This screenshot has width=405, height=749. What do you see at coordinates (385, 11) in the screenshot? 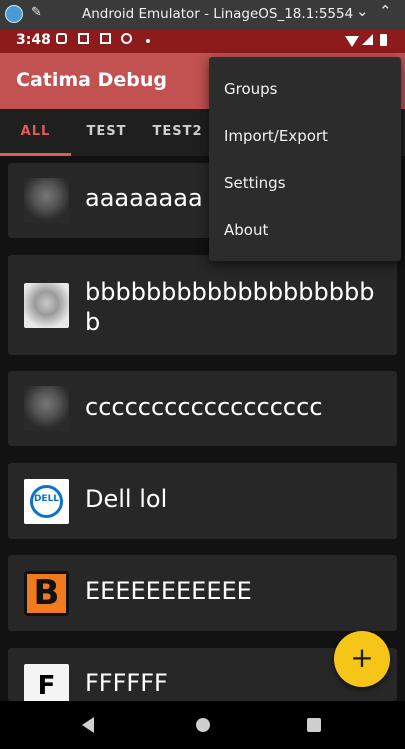
I see `chevron-up-icon: ⌃` at bounding box center [385, 11].